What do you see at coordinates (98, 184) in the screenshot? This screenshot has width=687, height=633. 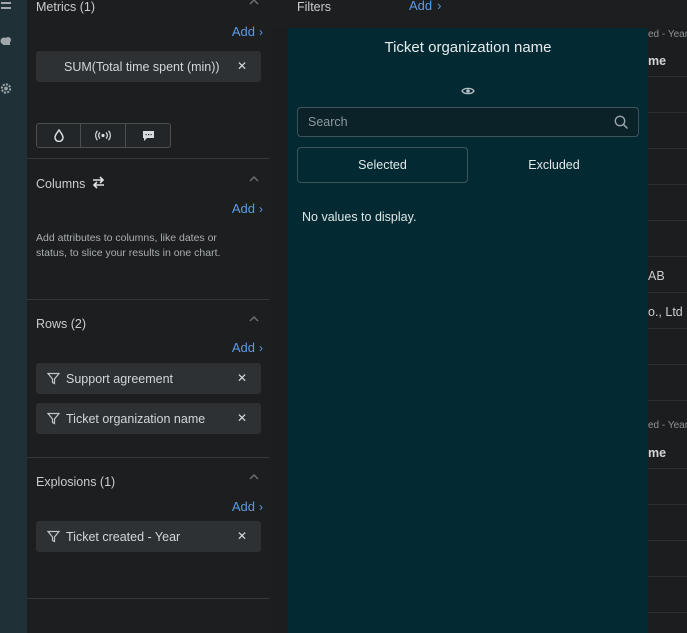 I see `swap-icon` at bounding box center [98, 184].